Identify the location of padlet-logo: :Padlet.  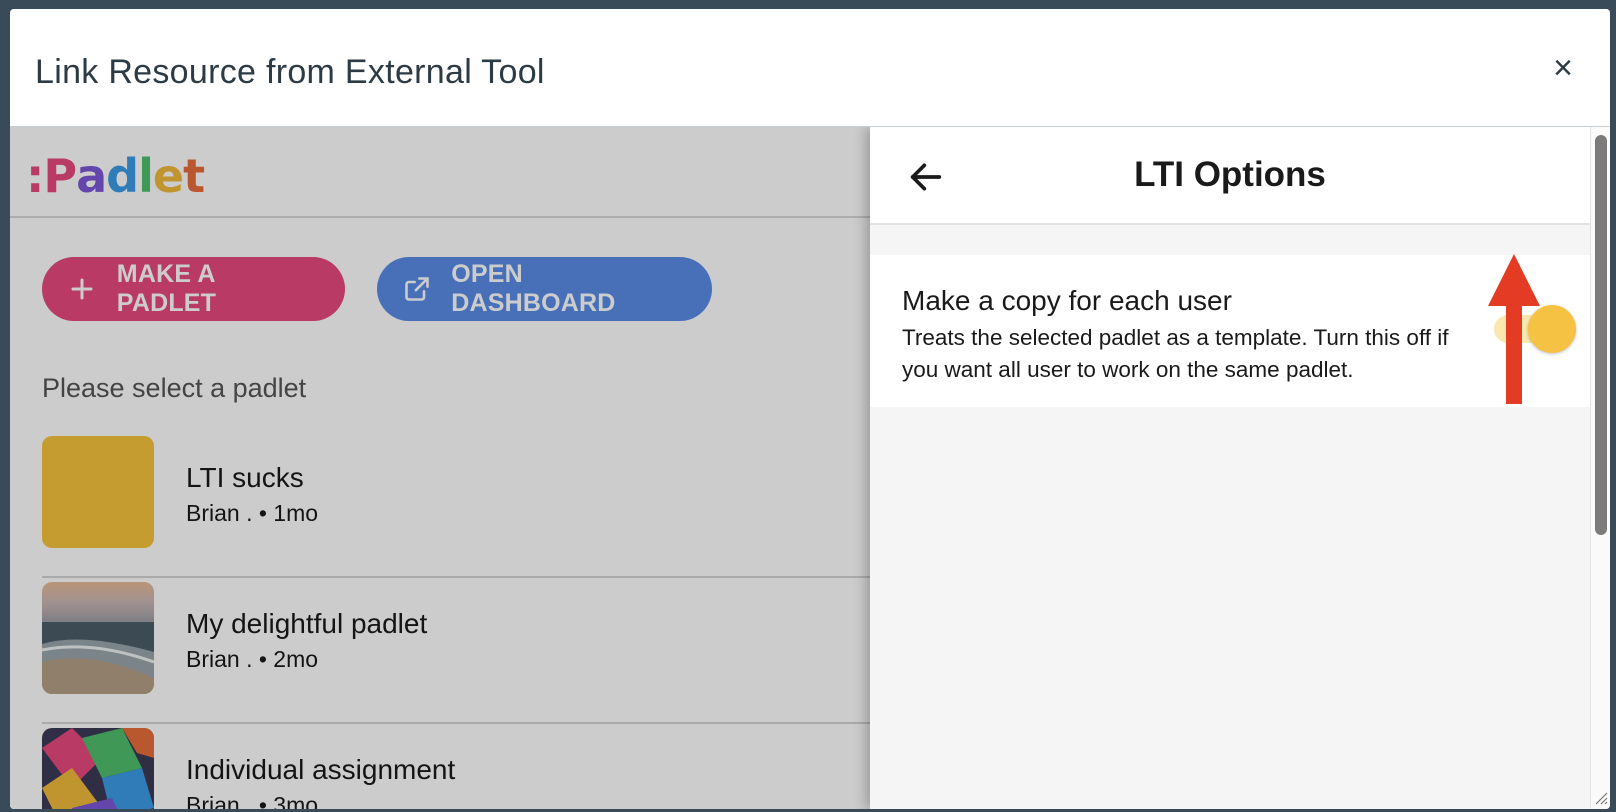
(115, 176).